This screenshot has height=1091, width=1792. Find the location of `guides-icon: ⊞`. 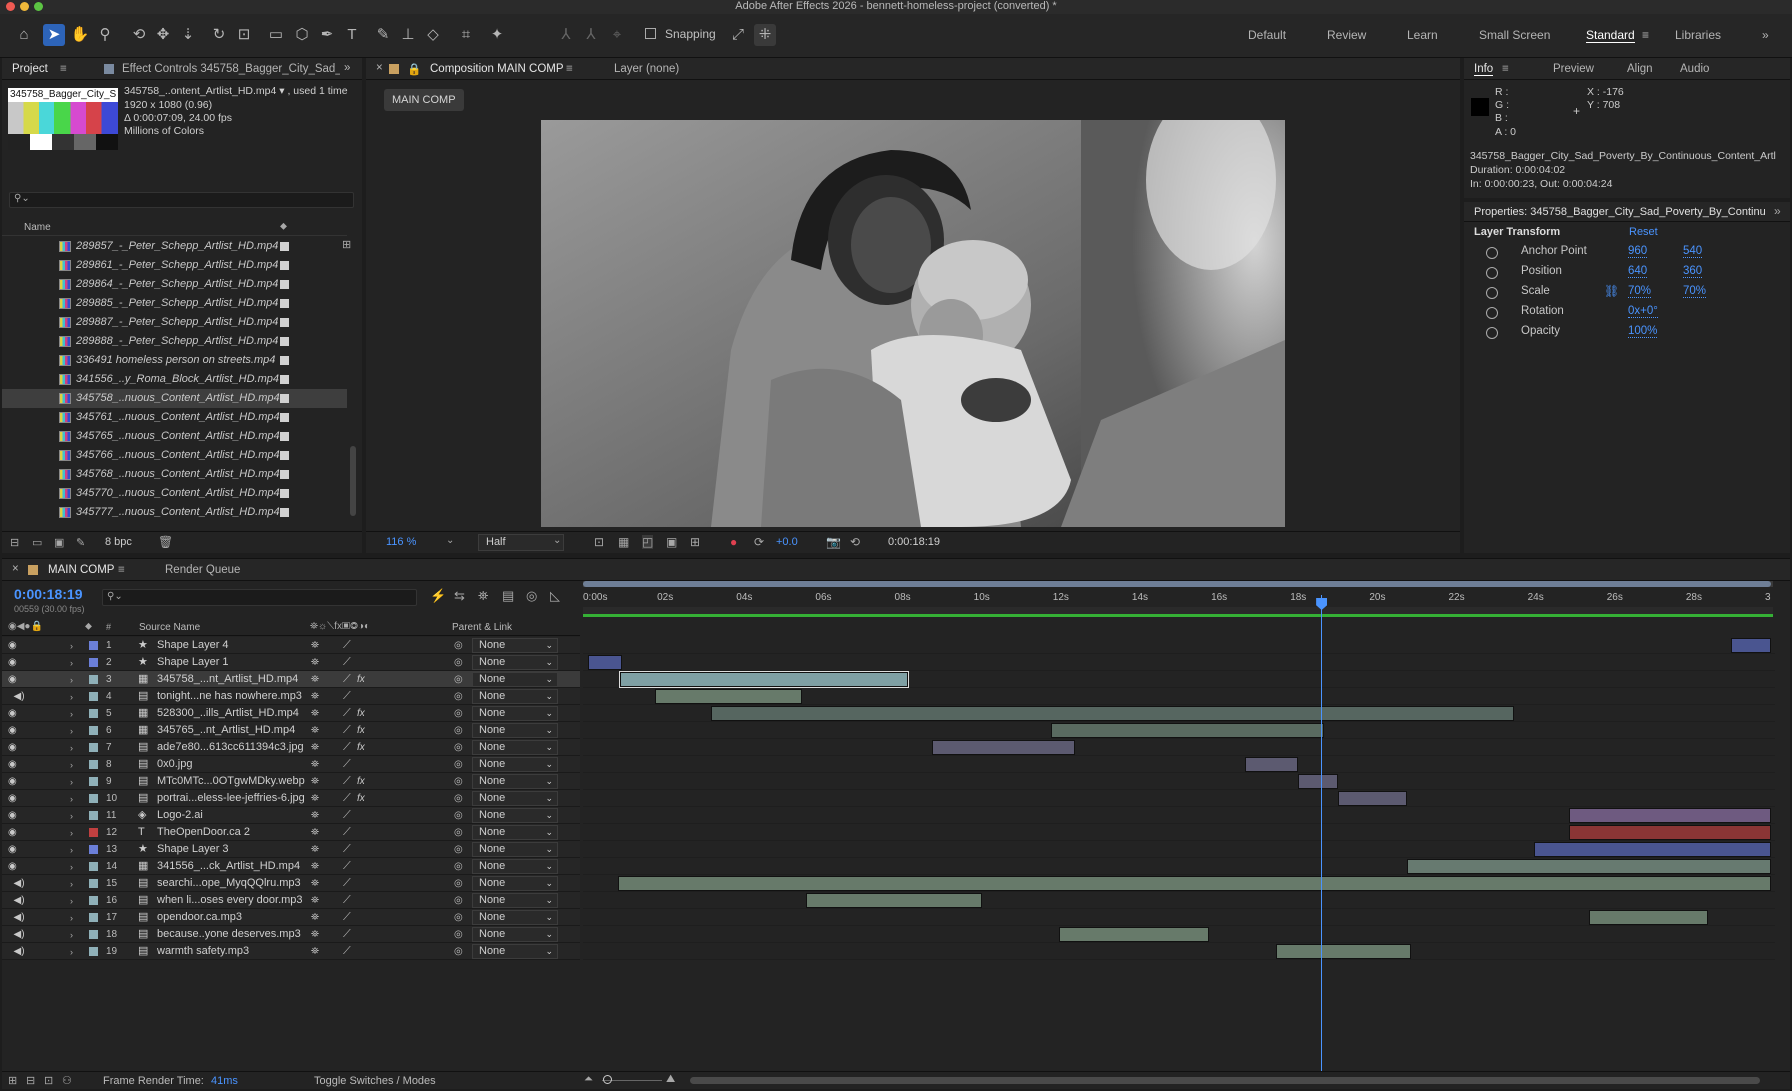

guides-icon: ⊞ is located at coordinates (695, 542).